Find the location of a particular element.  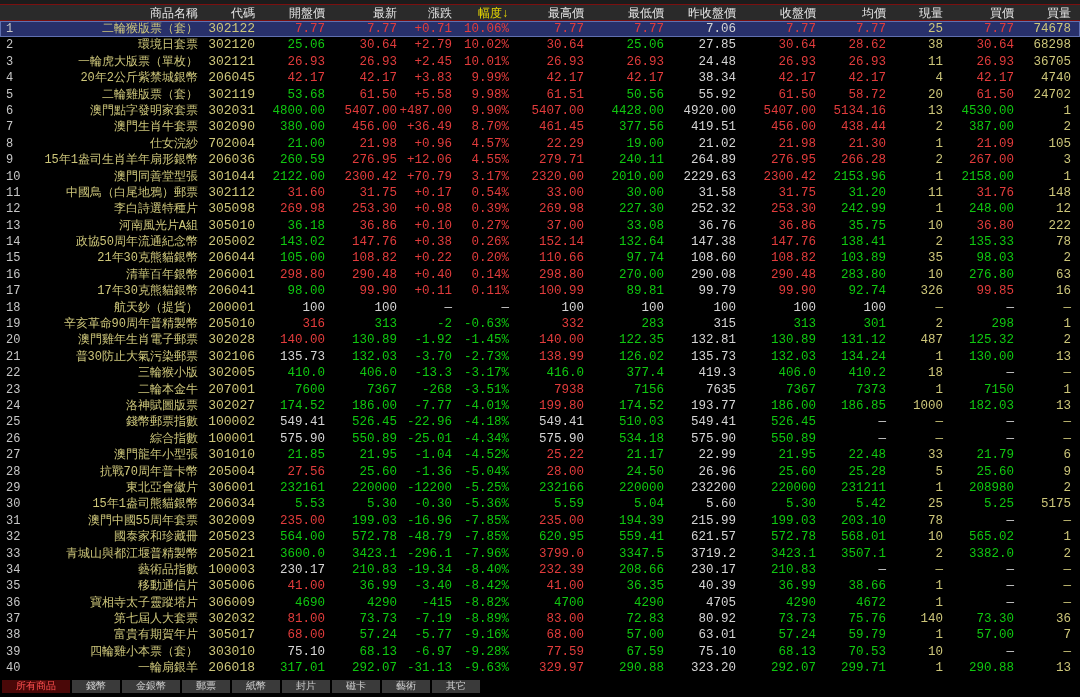

table-row: 21 普30防止大氣污染郵票 302106 135.73 132.03 -3.70 -2.73% 138.99 126.02 135.73 132.03 134.24 1 130.00 13 is located at coordinates (540, 357).